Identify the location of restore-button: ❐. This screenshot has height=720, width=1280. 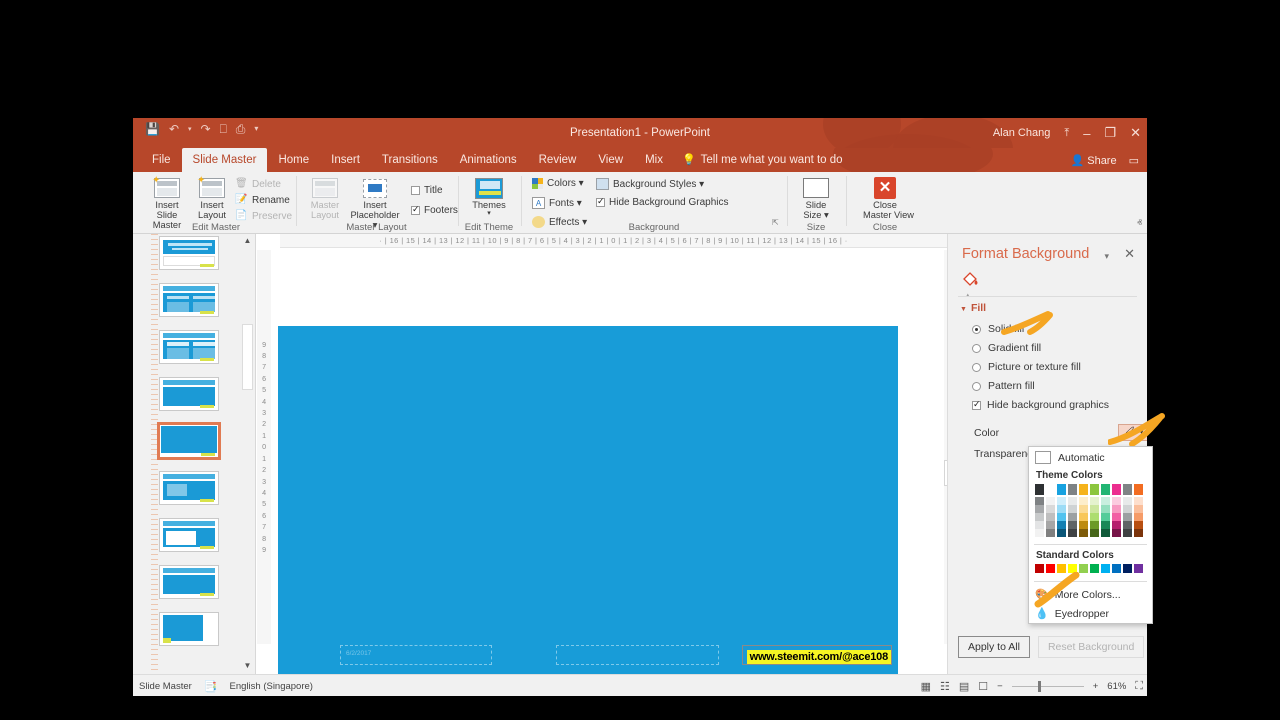
(1110, 133).